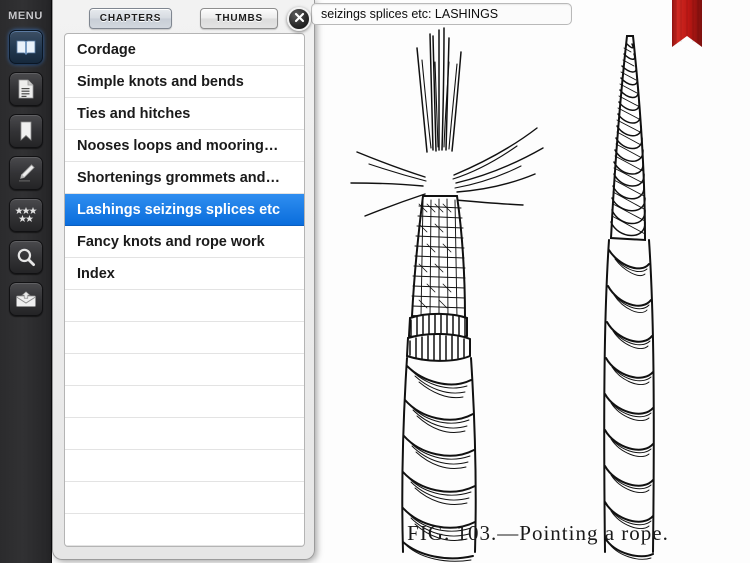 This screenshot has width=750, height=563. What do you see at coordinates (184, 50) in the screenshot?
I see `chapter-item-cordage: Cordage` at bounding box center [184, 50].